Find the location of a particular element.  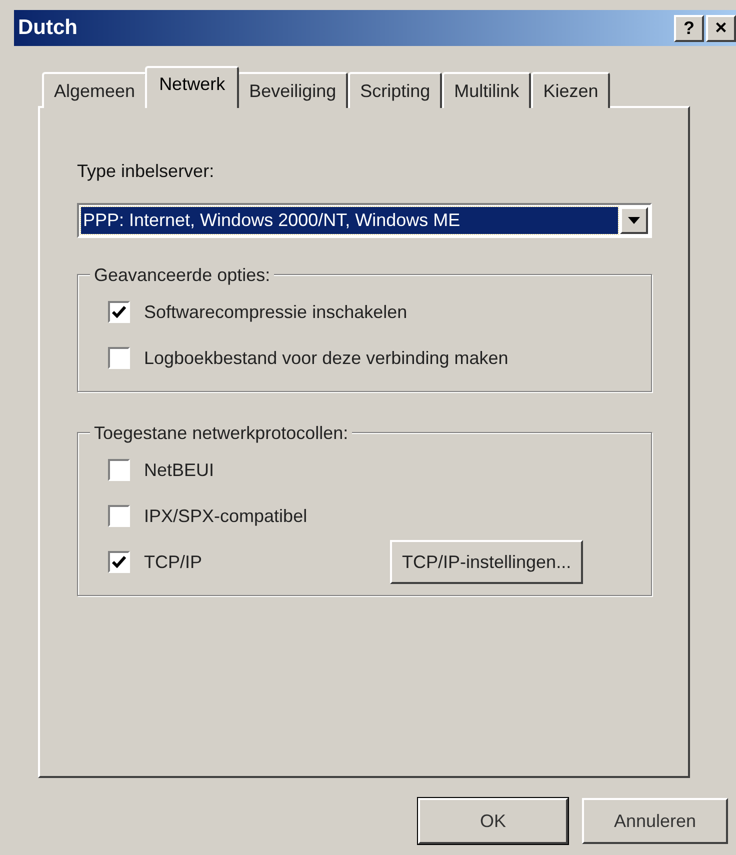

checkbox-label: TCP/IP is located at coordinates (254, 562).